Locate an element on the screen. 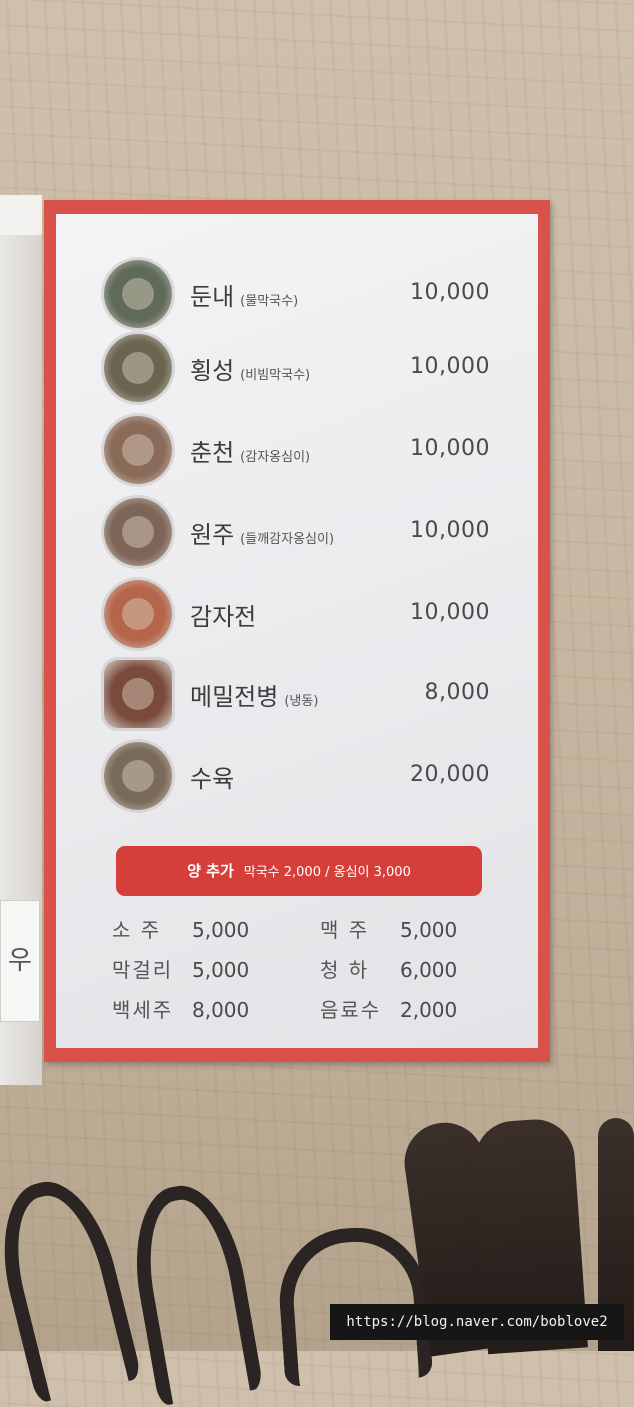 The width and height of the screenshot is (634, 1407). menu-item: 원주 (들깨감자옹심이) 10,000 is located at coordinates (297, 533).